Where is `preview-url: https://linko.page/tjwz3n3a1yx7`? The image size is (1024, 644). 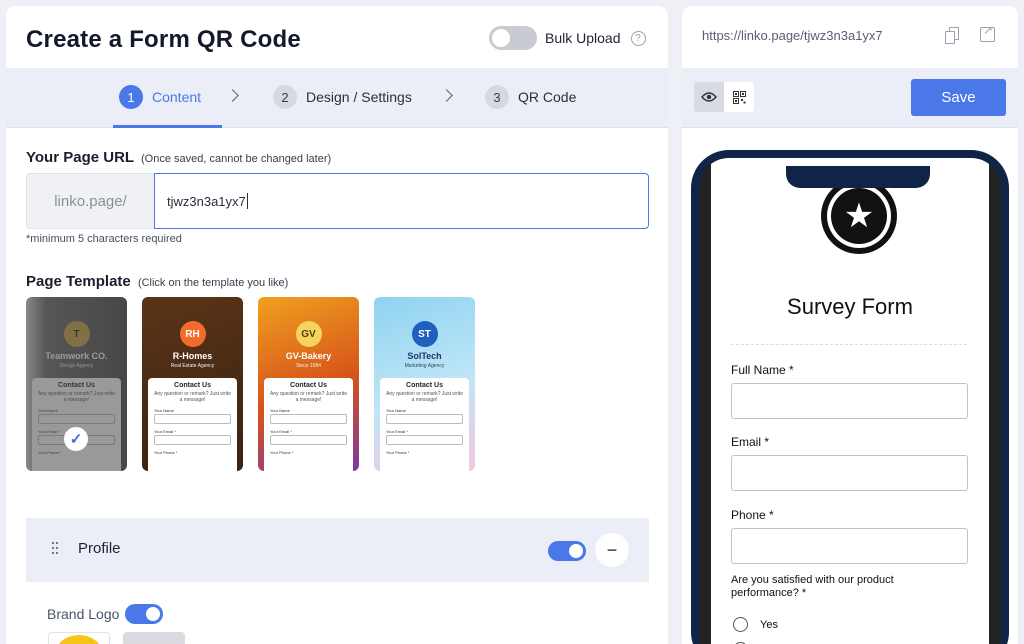 preview-url: https://linko.page/tjwz3n3a1yx7 is located at coordinates (792, 35).